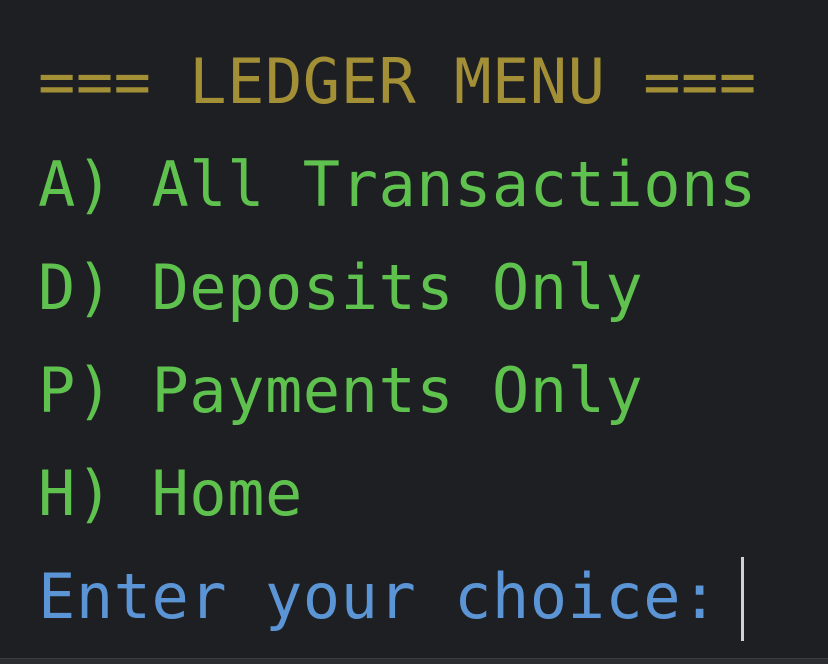 Image resolution: width=828 pixels, height=664 pixels. I want to click on menu-option-home: H) Home, so click(170, 493).